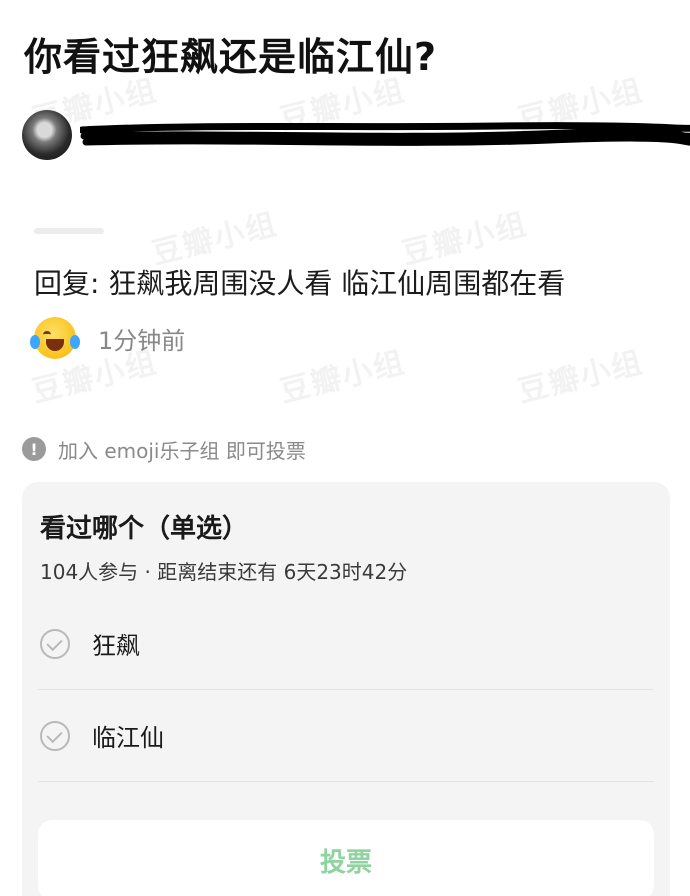 This screenshot has width=690, height=896. I want to click on post-title: 你看过狂飙还是临江仙?, so click(231, 57).